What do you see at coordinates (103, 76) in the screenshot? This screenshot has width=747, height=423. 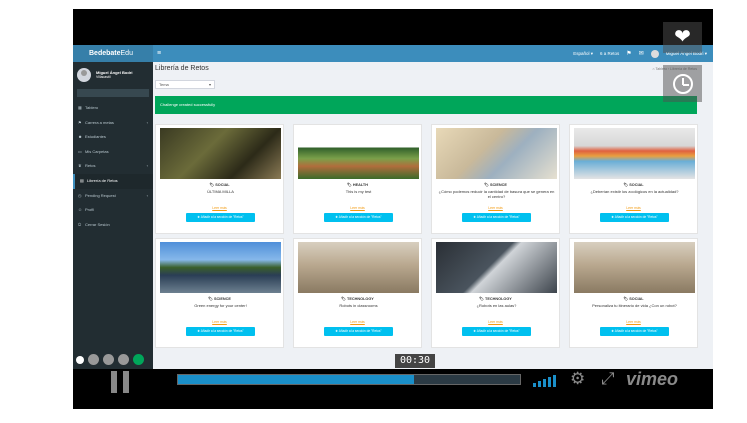 I see `user-status: Villacastil` at bounding box center [103, 76].